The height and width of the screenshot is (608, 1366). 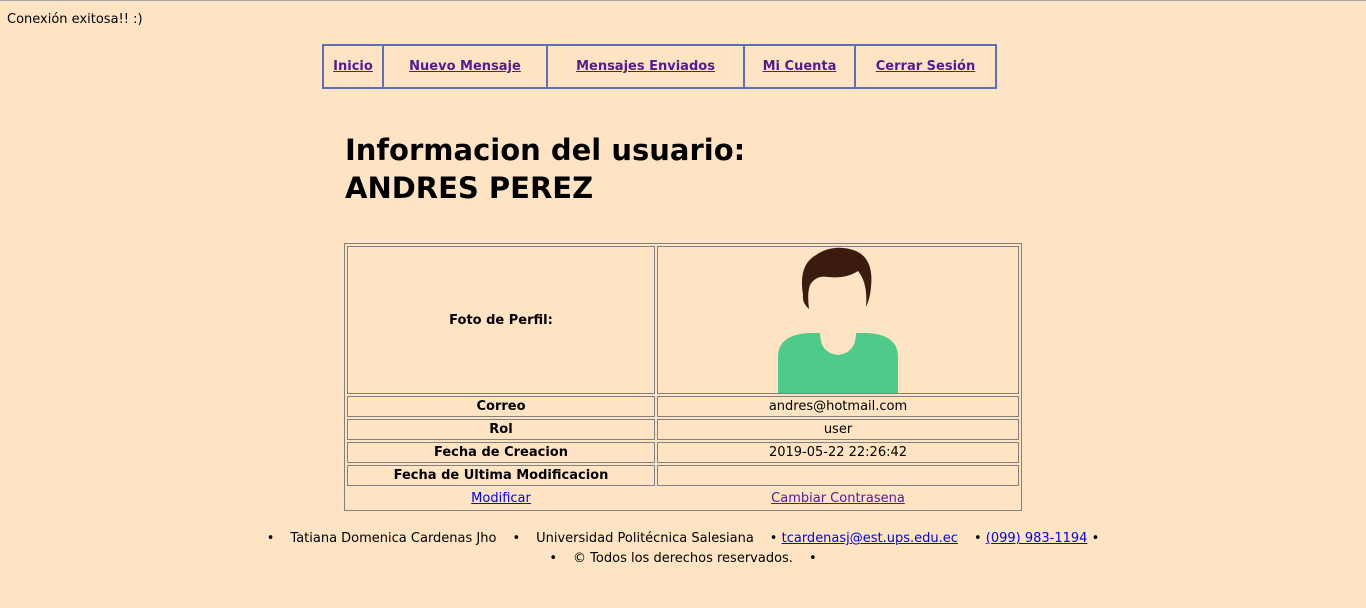 I want to click on footer-email-link: tcardenasj@est.ups.edu.ec, so click(x=870, y=538).